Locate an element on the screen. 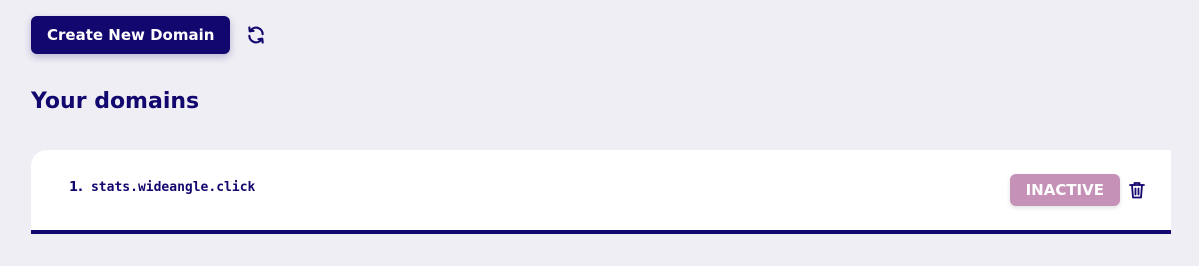 This screenshot has height=266, width=1199. create-new-domain-button: Create New Domain is located at coordinates (131, 35).